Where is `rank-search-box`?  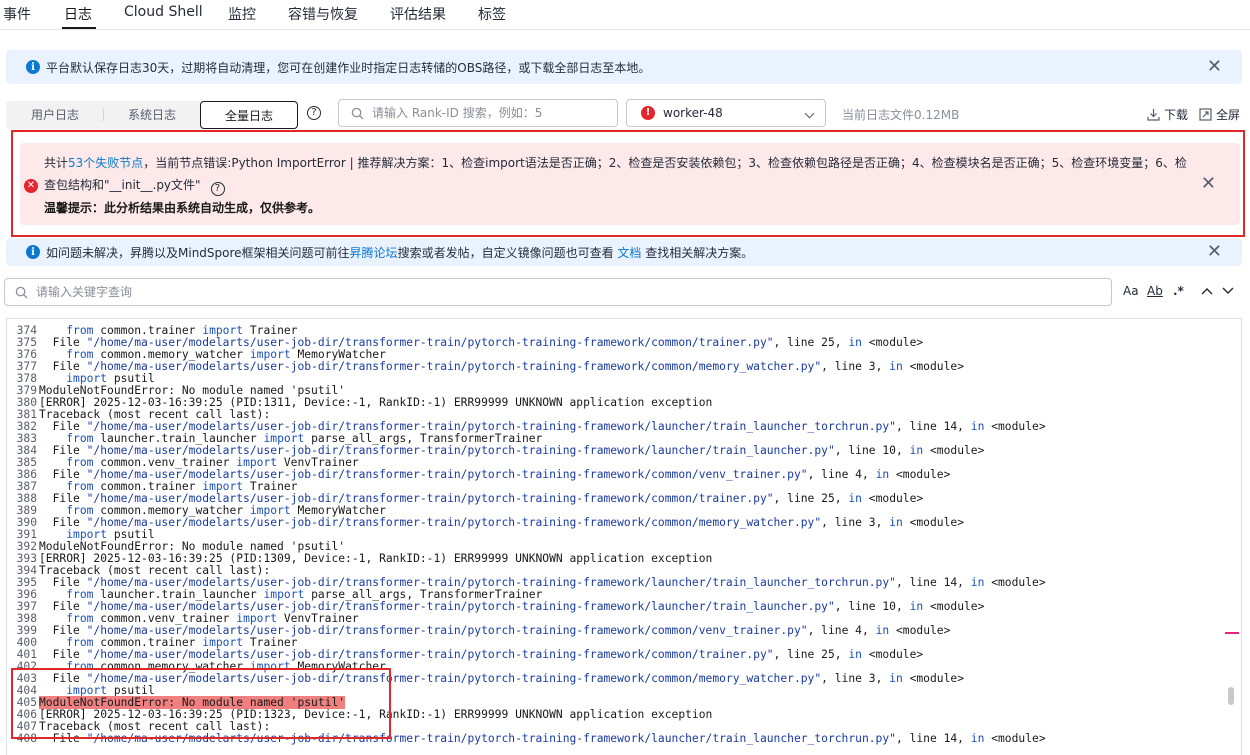 rank-search-box is located at coordinates (478, 113).